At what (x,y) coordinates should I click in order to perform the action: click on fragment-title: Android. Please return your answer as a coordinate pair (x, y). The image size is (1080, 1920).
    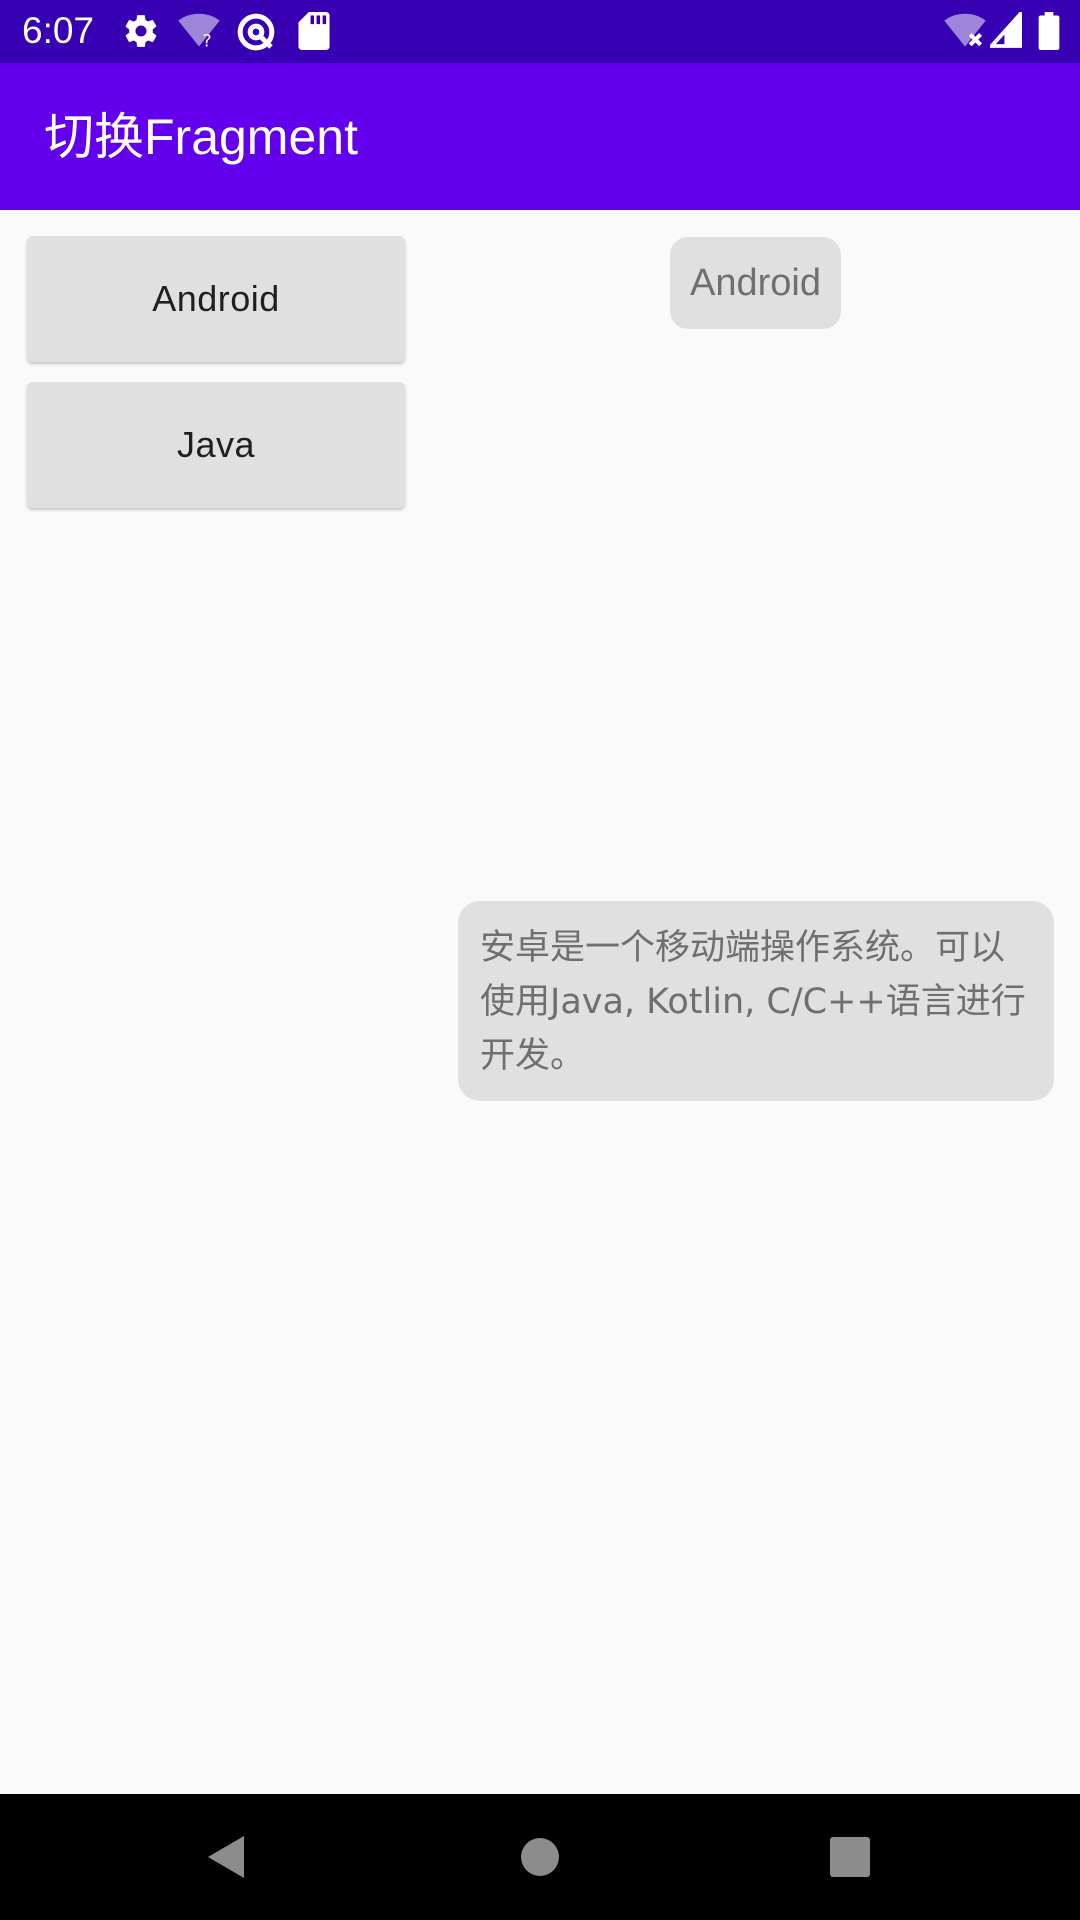
    Looking at the image, I should click on (755, 283).